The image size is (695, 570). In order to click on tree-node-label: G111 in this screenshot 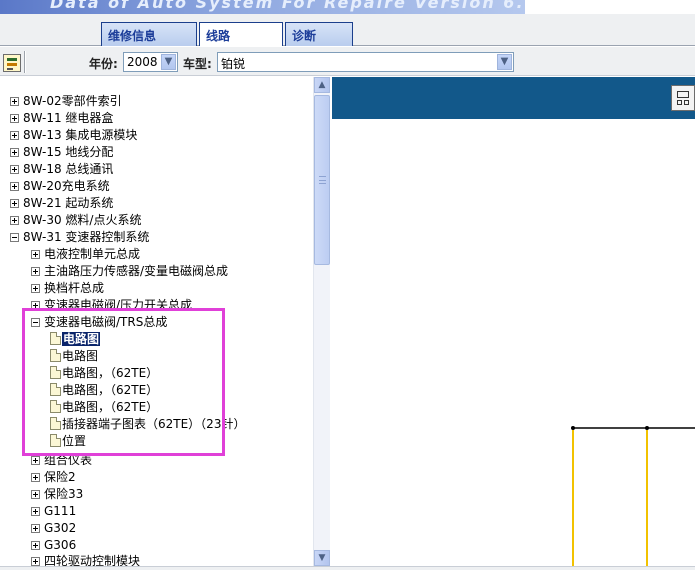, I will do `click(60, 511)`.